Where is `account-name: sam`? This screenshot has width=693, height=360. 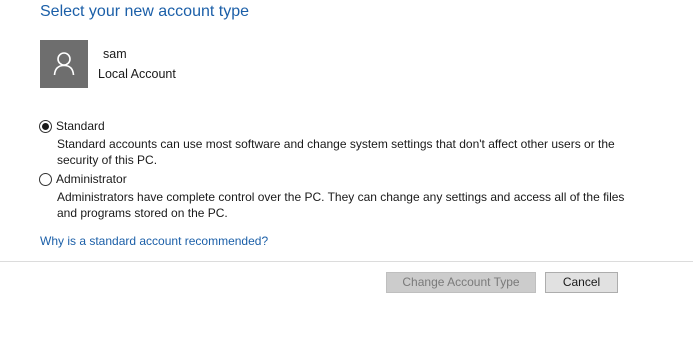 account-name: sam is located at coordinates (115, 54).